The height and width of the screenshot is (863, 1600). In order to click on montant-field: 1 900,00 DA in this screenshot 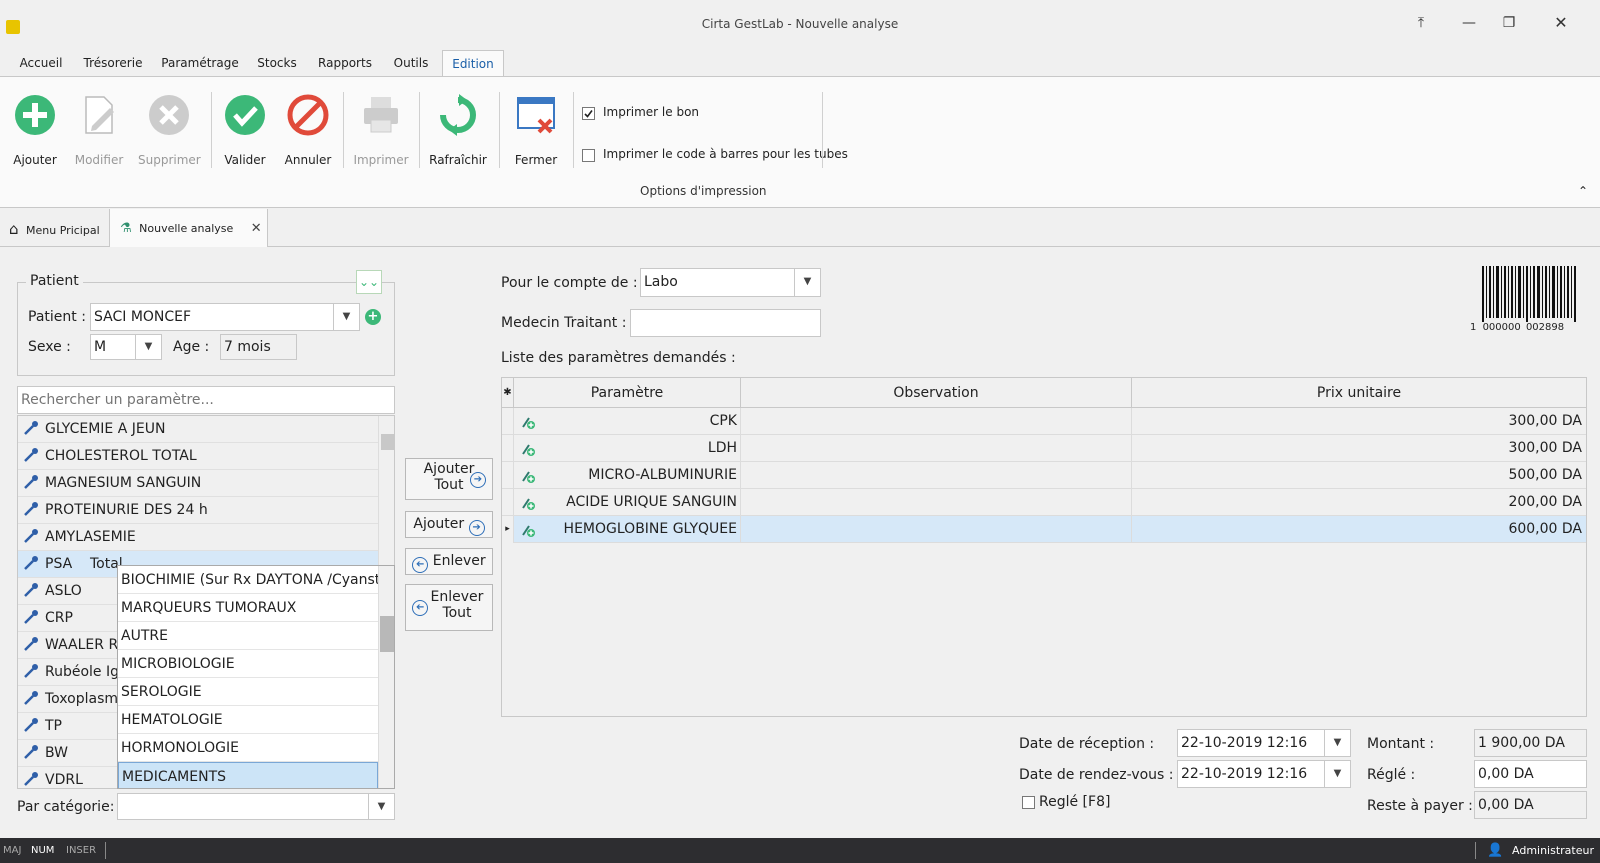, I will do `click(1530, 743)`.